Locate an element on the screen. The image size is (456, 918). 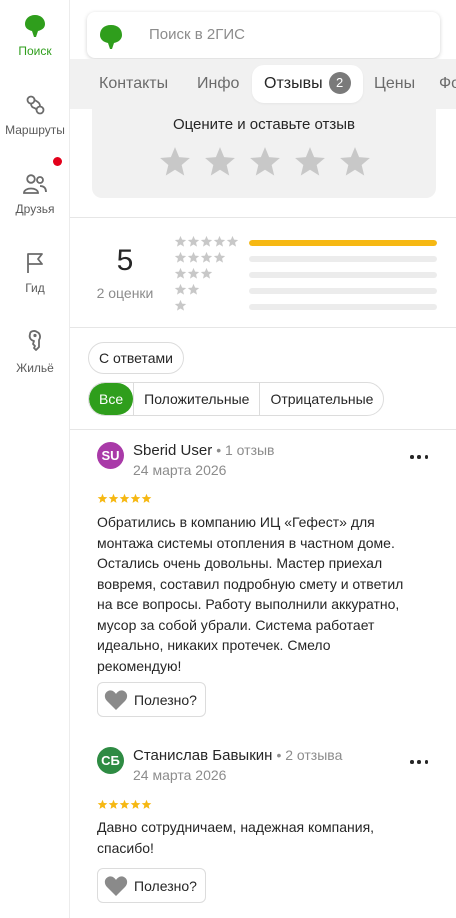
tab-info: Инфо is located at coordinates (218, 84).